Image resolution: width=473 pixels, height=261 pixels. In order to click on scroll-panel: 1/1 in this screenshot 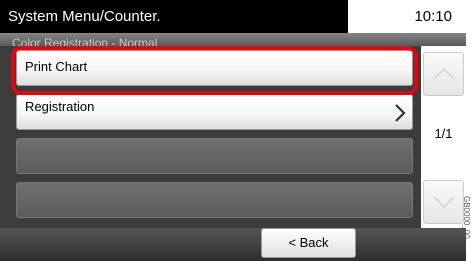, I will do `click(443, 137)`.